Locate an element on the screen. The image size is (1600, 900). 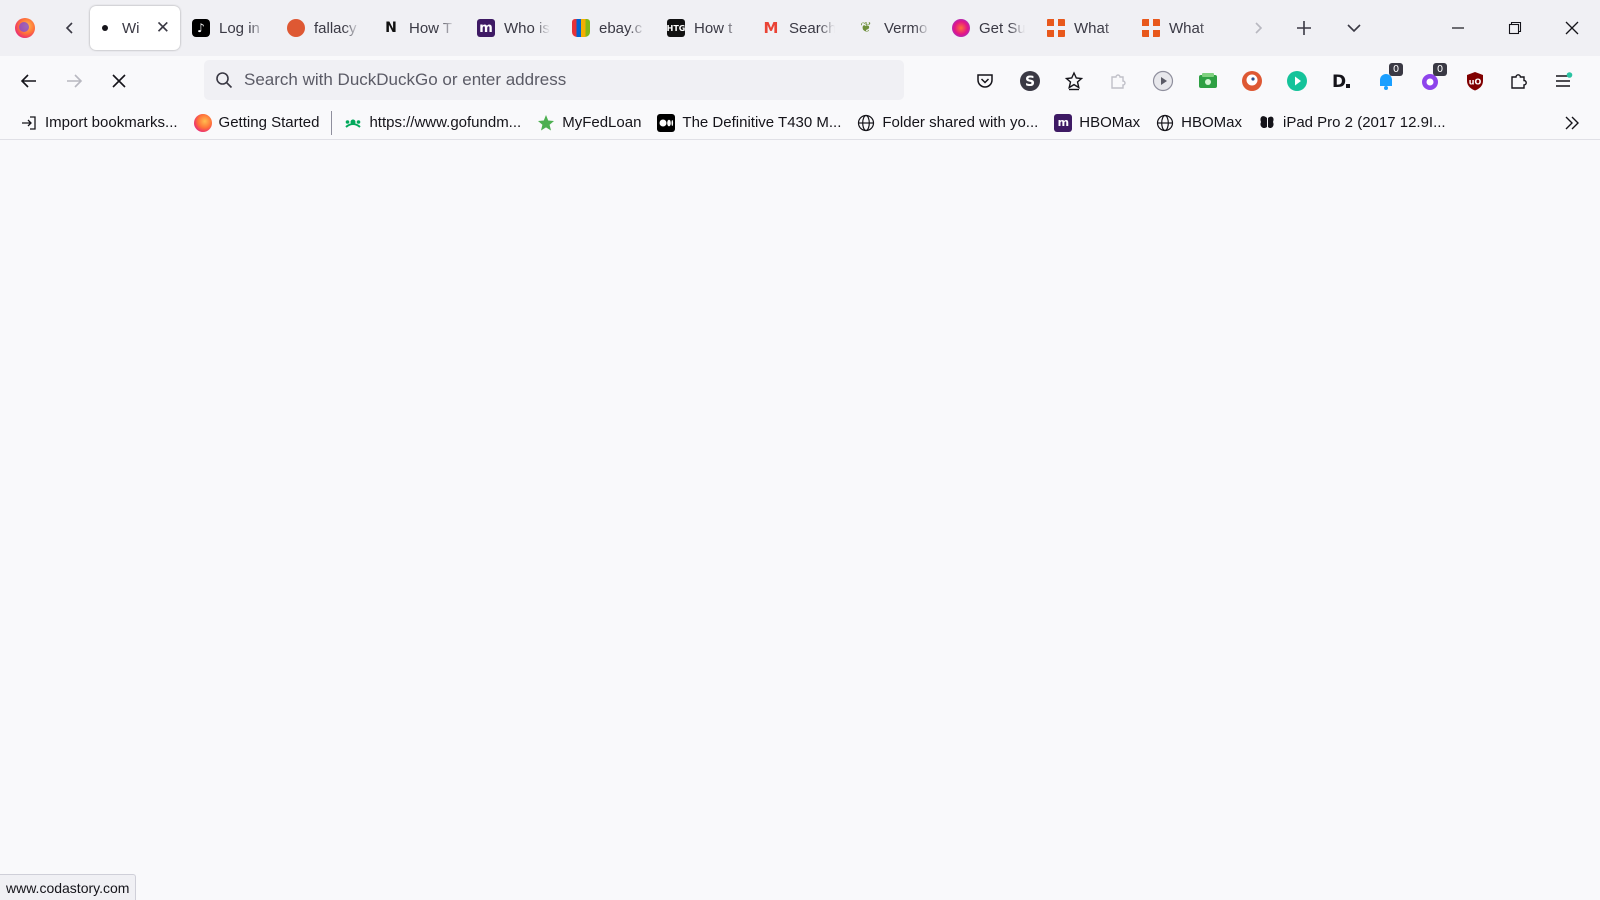
money-icon is located at coordinates (1208, 80).